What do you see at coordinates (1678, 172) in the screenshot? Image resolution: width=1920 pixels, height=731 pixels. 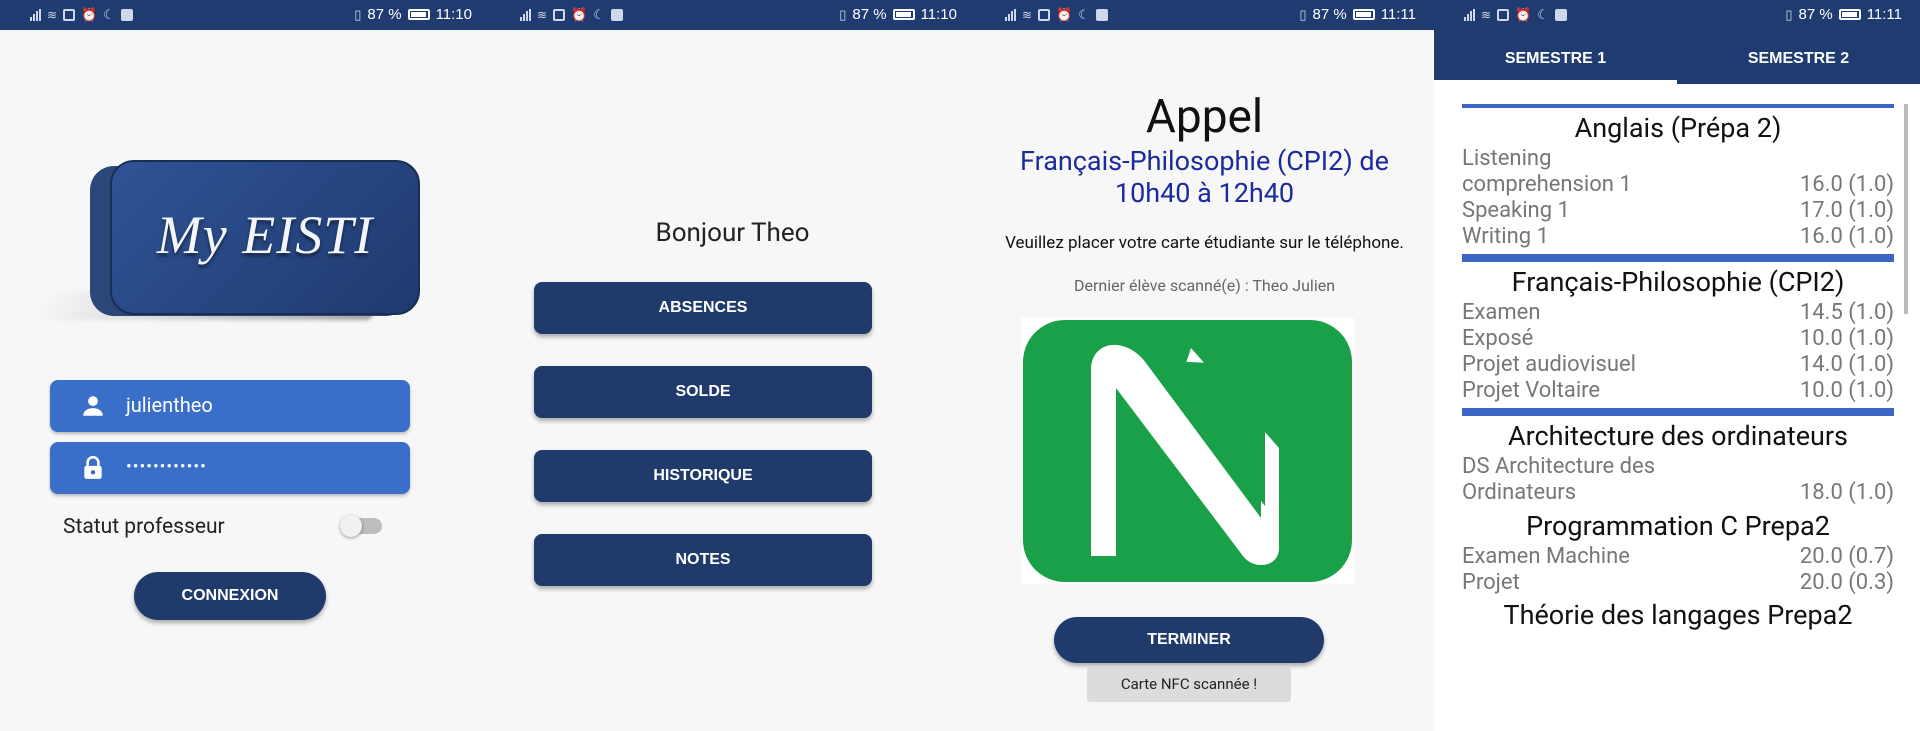 I see `grade-row: Listening comprehension 1 16.0 (1.0)` at bounding box center [1678, 172].